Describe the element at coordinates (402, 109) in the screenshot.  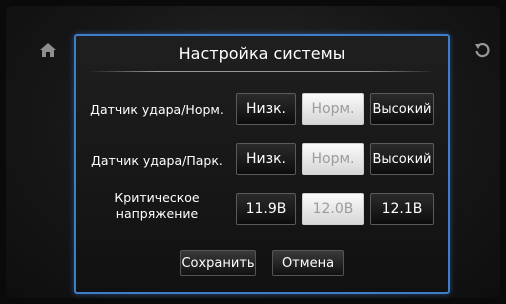
I see `shock-normal-high-button: Высокий` at that location.